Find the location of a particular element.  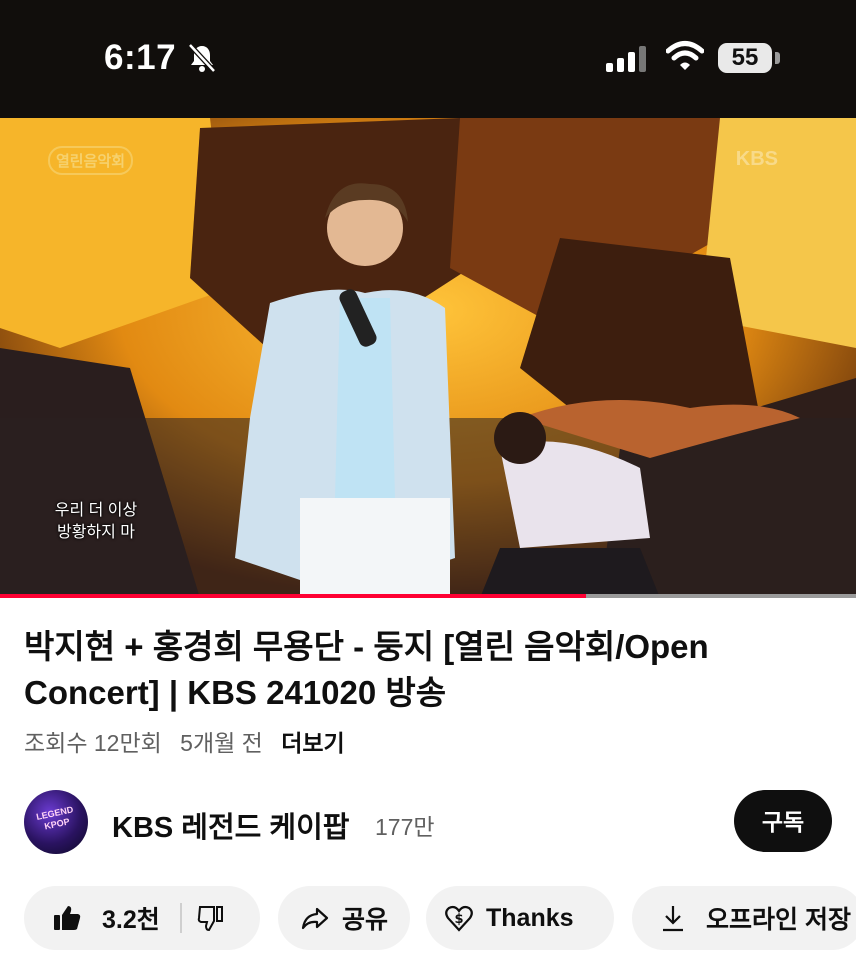

share-button: 공유 is located at coordinates (344, 918).